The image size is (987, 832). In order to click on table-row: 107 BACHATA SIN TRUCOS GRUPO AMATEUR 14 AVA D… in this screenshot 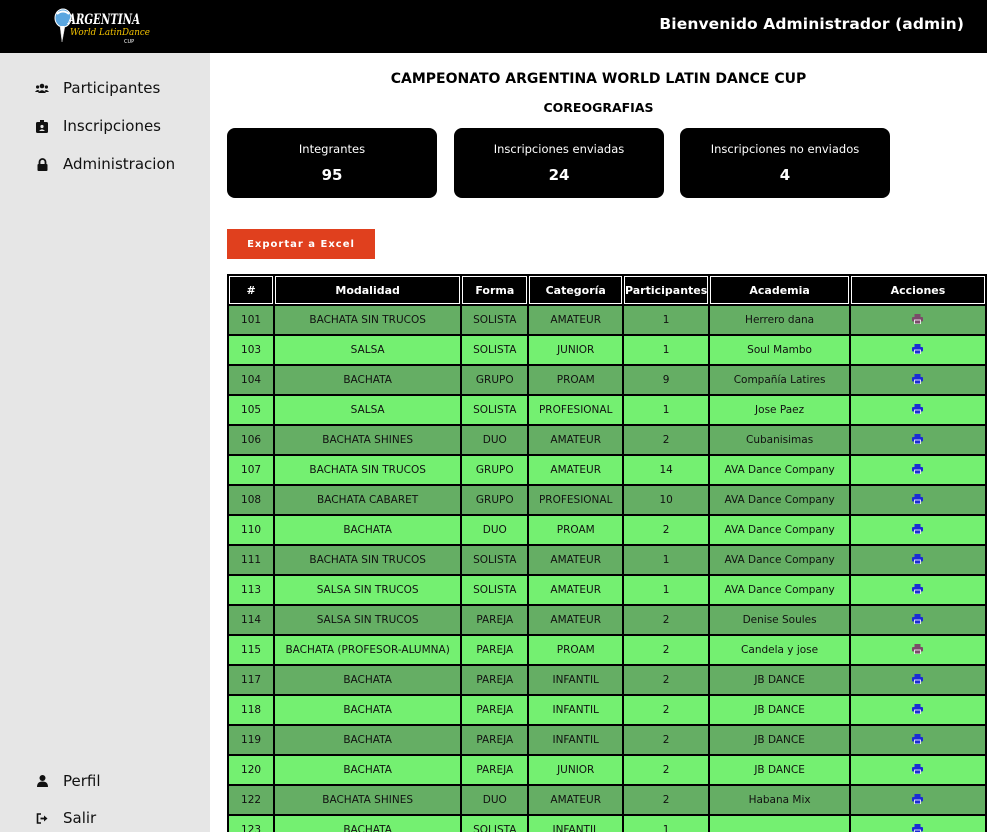, I will do `click(607, 470)`.